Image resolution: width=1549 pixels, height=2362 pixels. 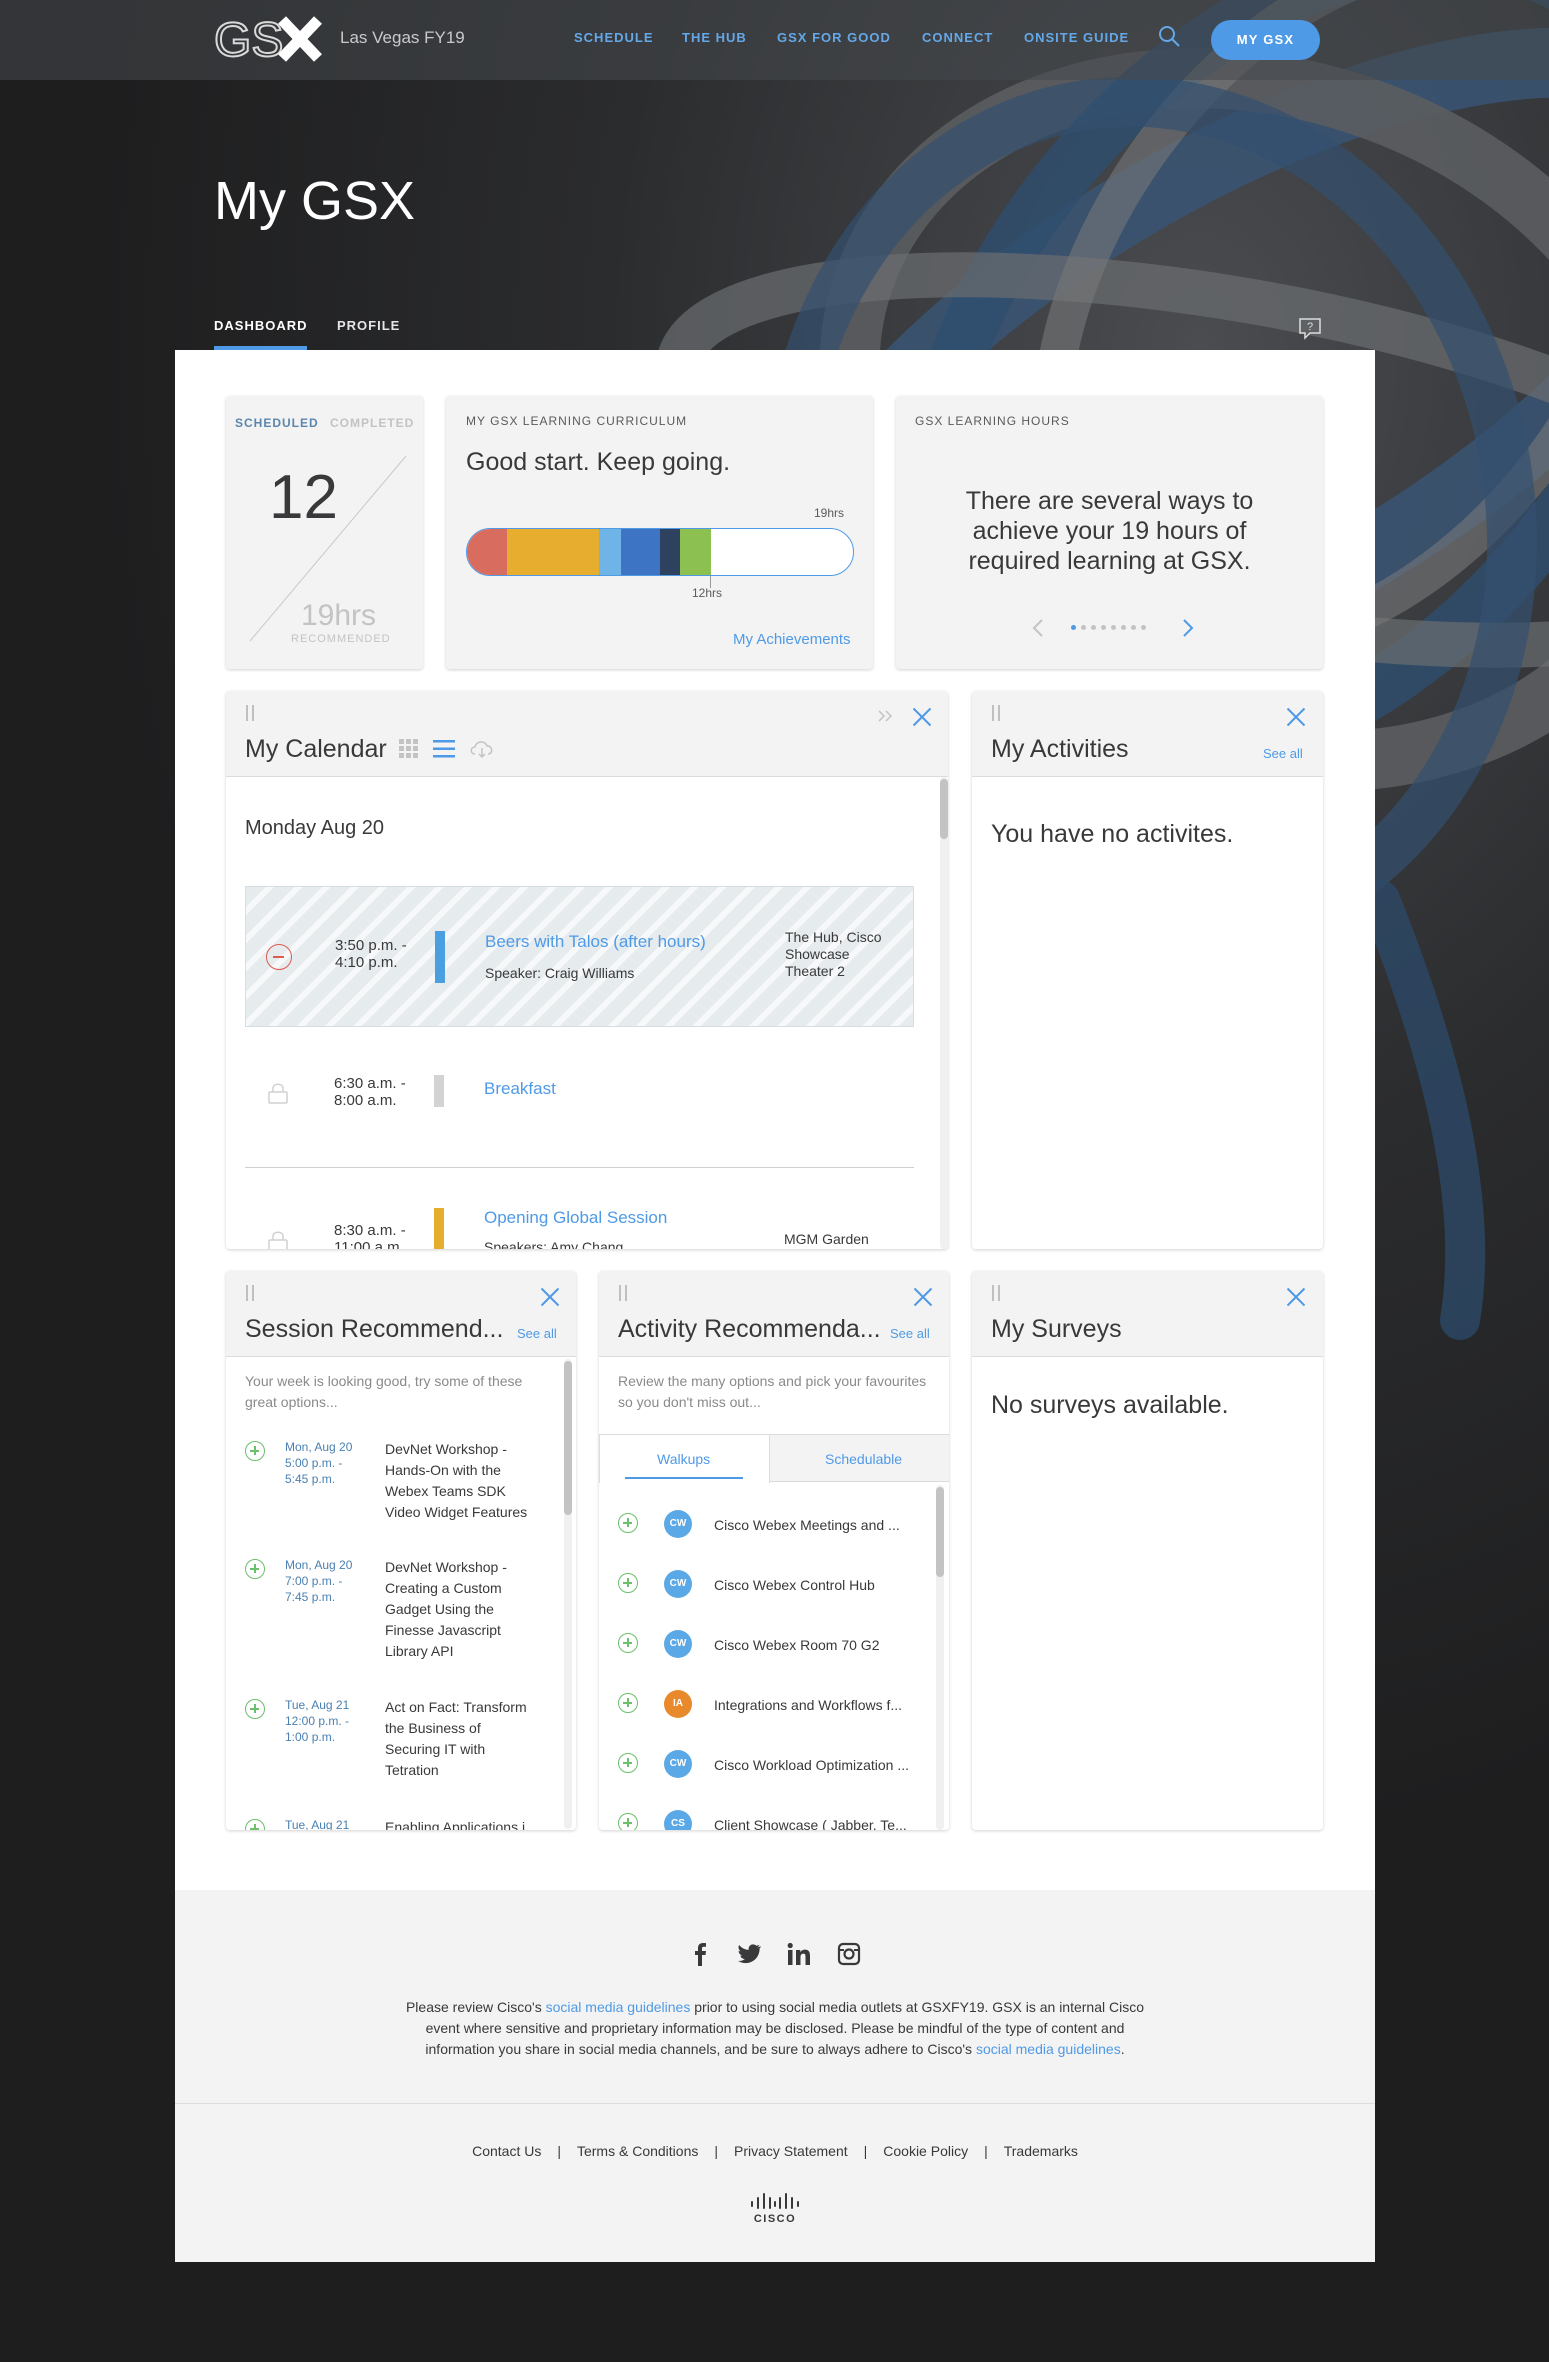 What do you see at coordinates (460, 1823) in the screenshot?
I see `session-title: Enabling Applications i` at bounding box center [460, 1823].